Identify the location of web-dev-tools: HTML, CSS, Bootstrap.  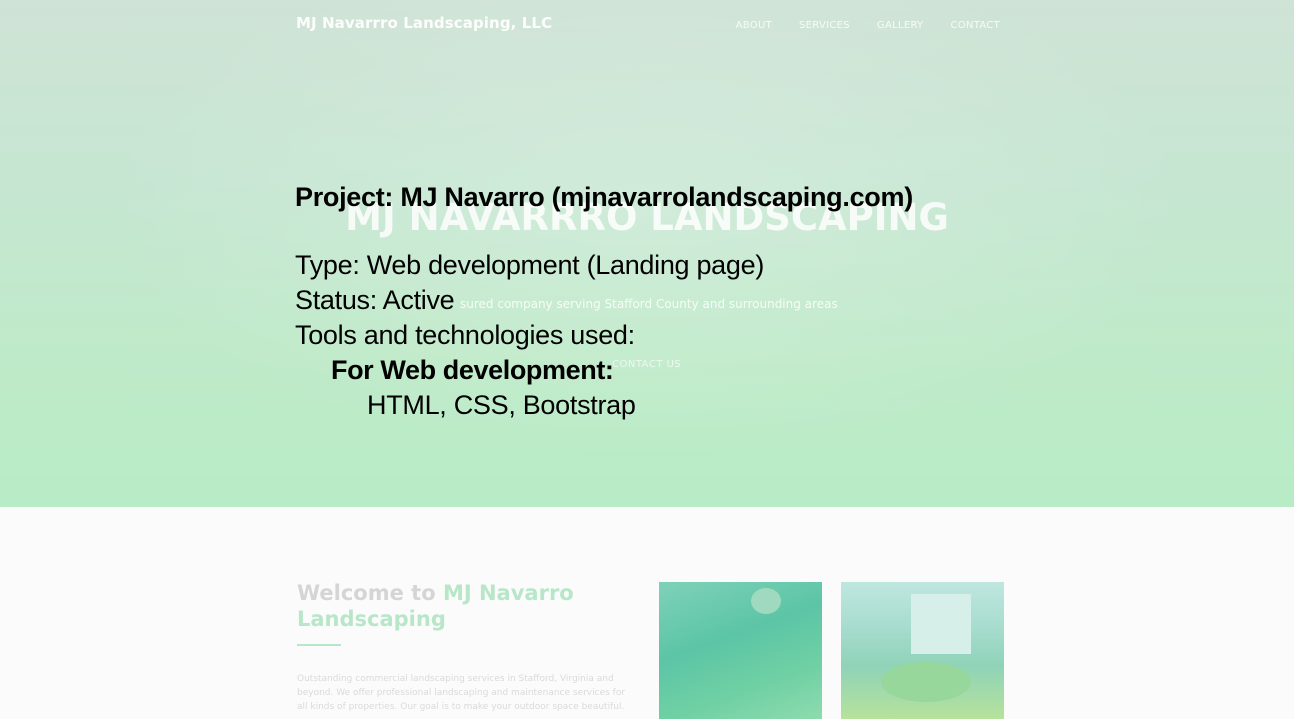
(501, 405).